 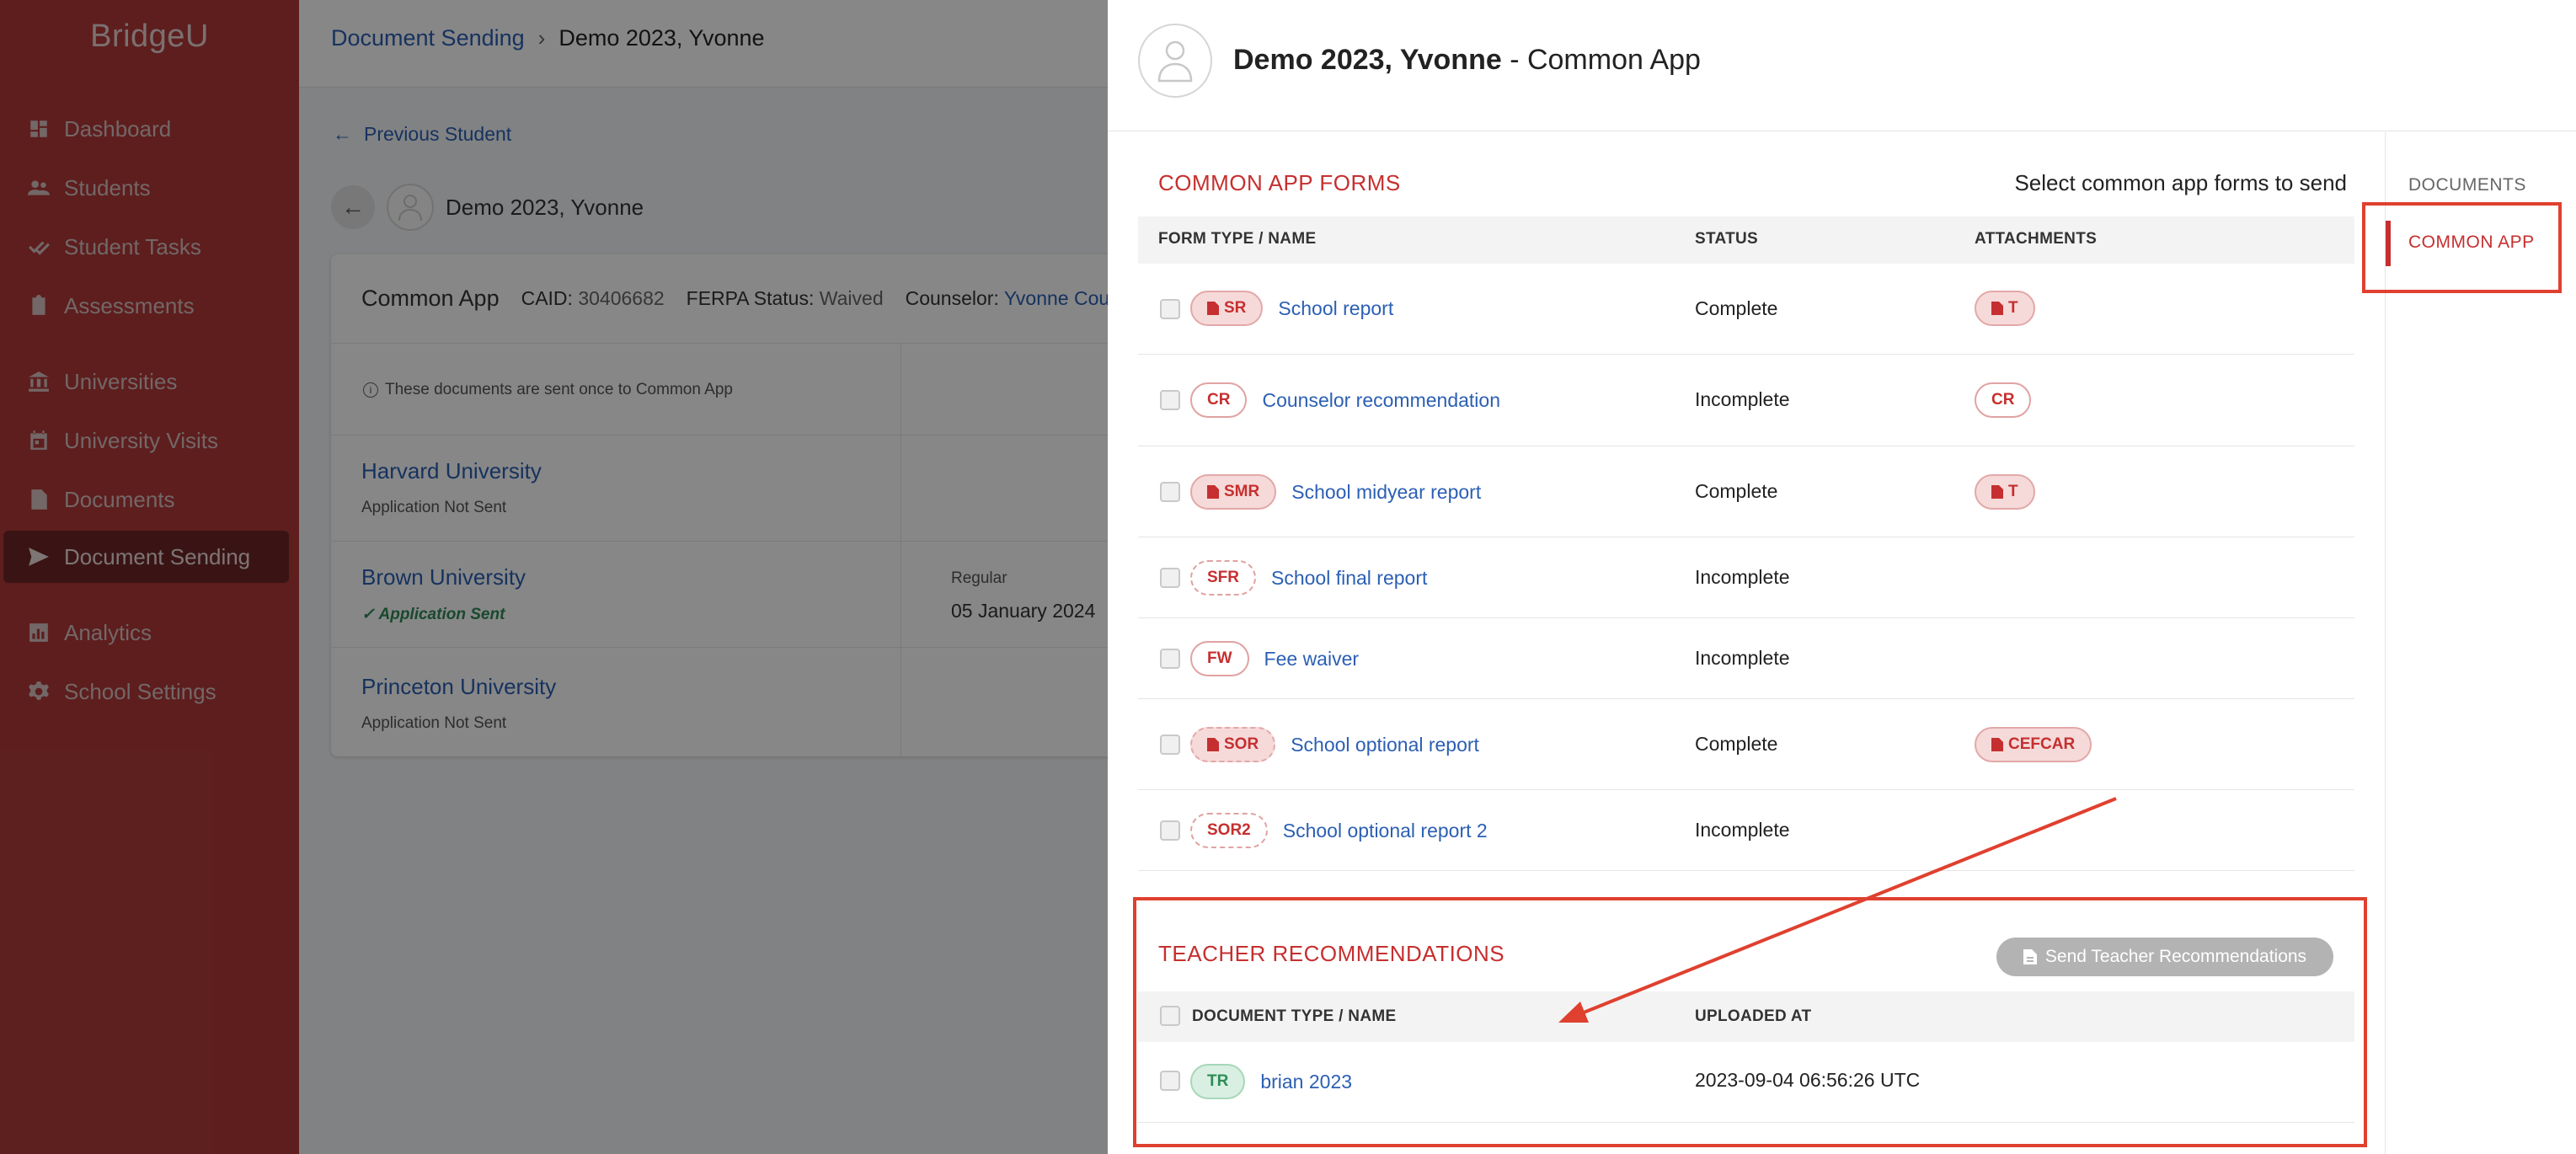 What do you see at coordinates (2033, 744) in the screenshot?
I see `attachment-badge: CEFCAR` at bounding box center [2033, 744].